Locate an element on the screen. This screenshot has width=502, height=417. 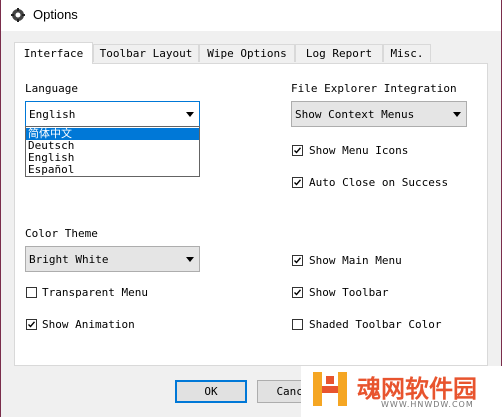
tab-label: Interface is located at coordinates (53, 53).